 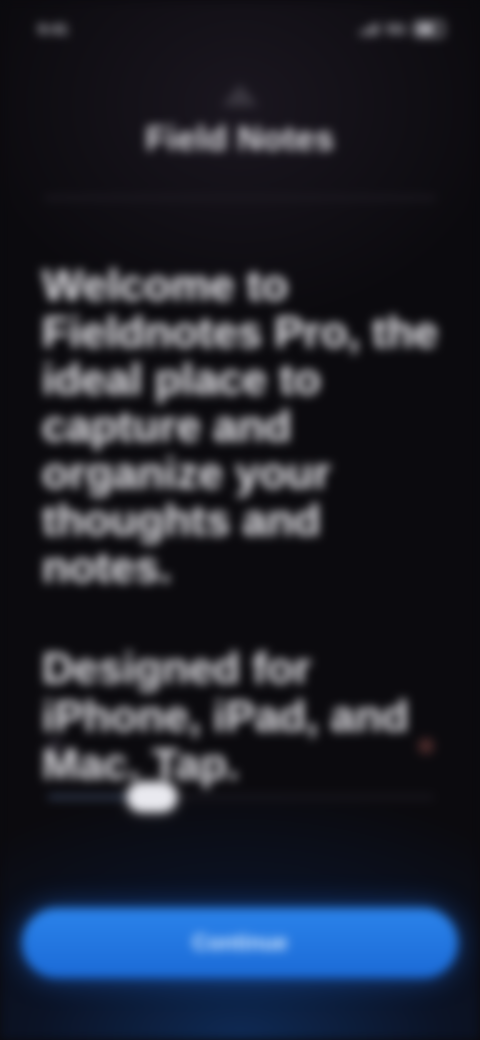 What do you see at coordinates (426, 746) in the screenshot?
I see `page-dot-right` at bounding box center [426, 746].